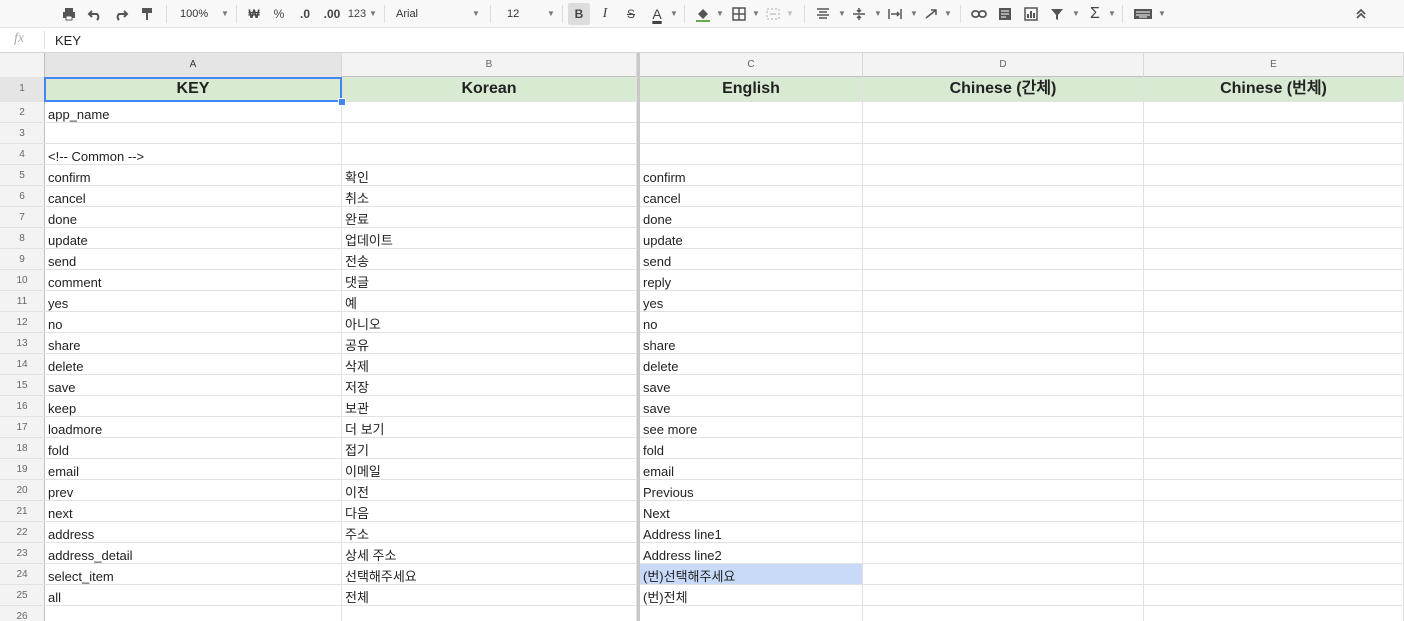  What do you see at coordinates (751, 532) in the screenshot?
I see `cell-english: Address line1` at bounding box center [751, 532].